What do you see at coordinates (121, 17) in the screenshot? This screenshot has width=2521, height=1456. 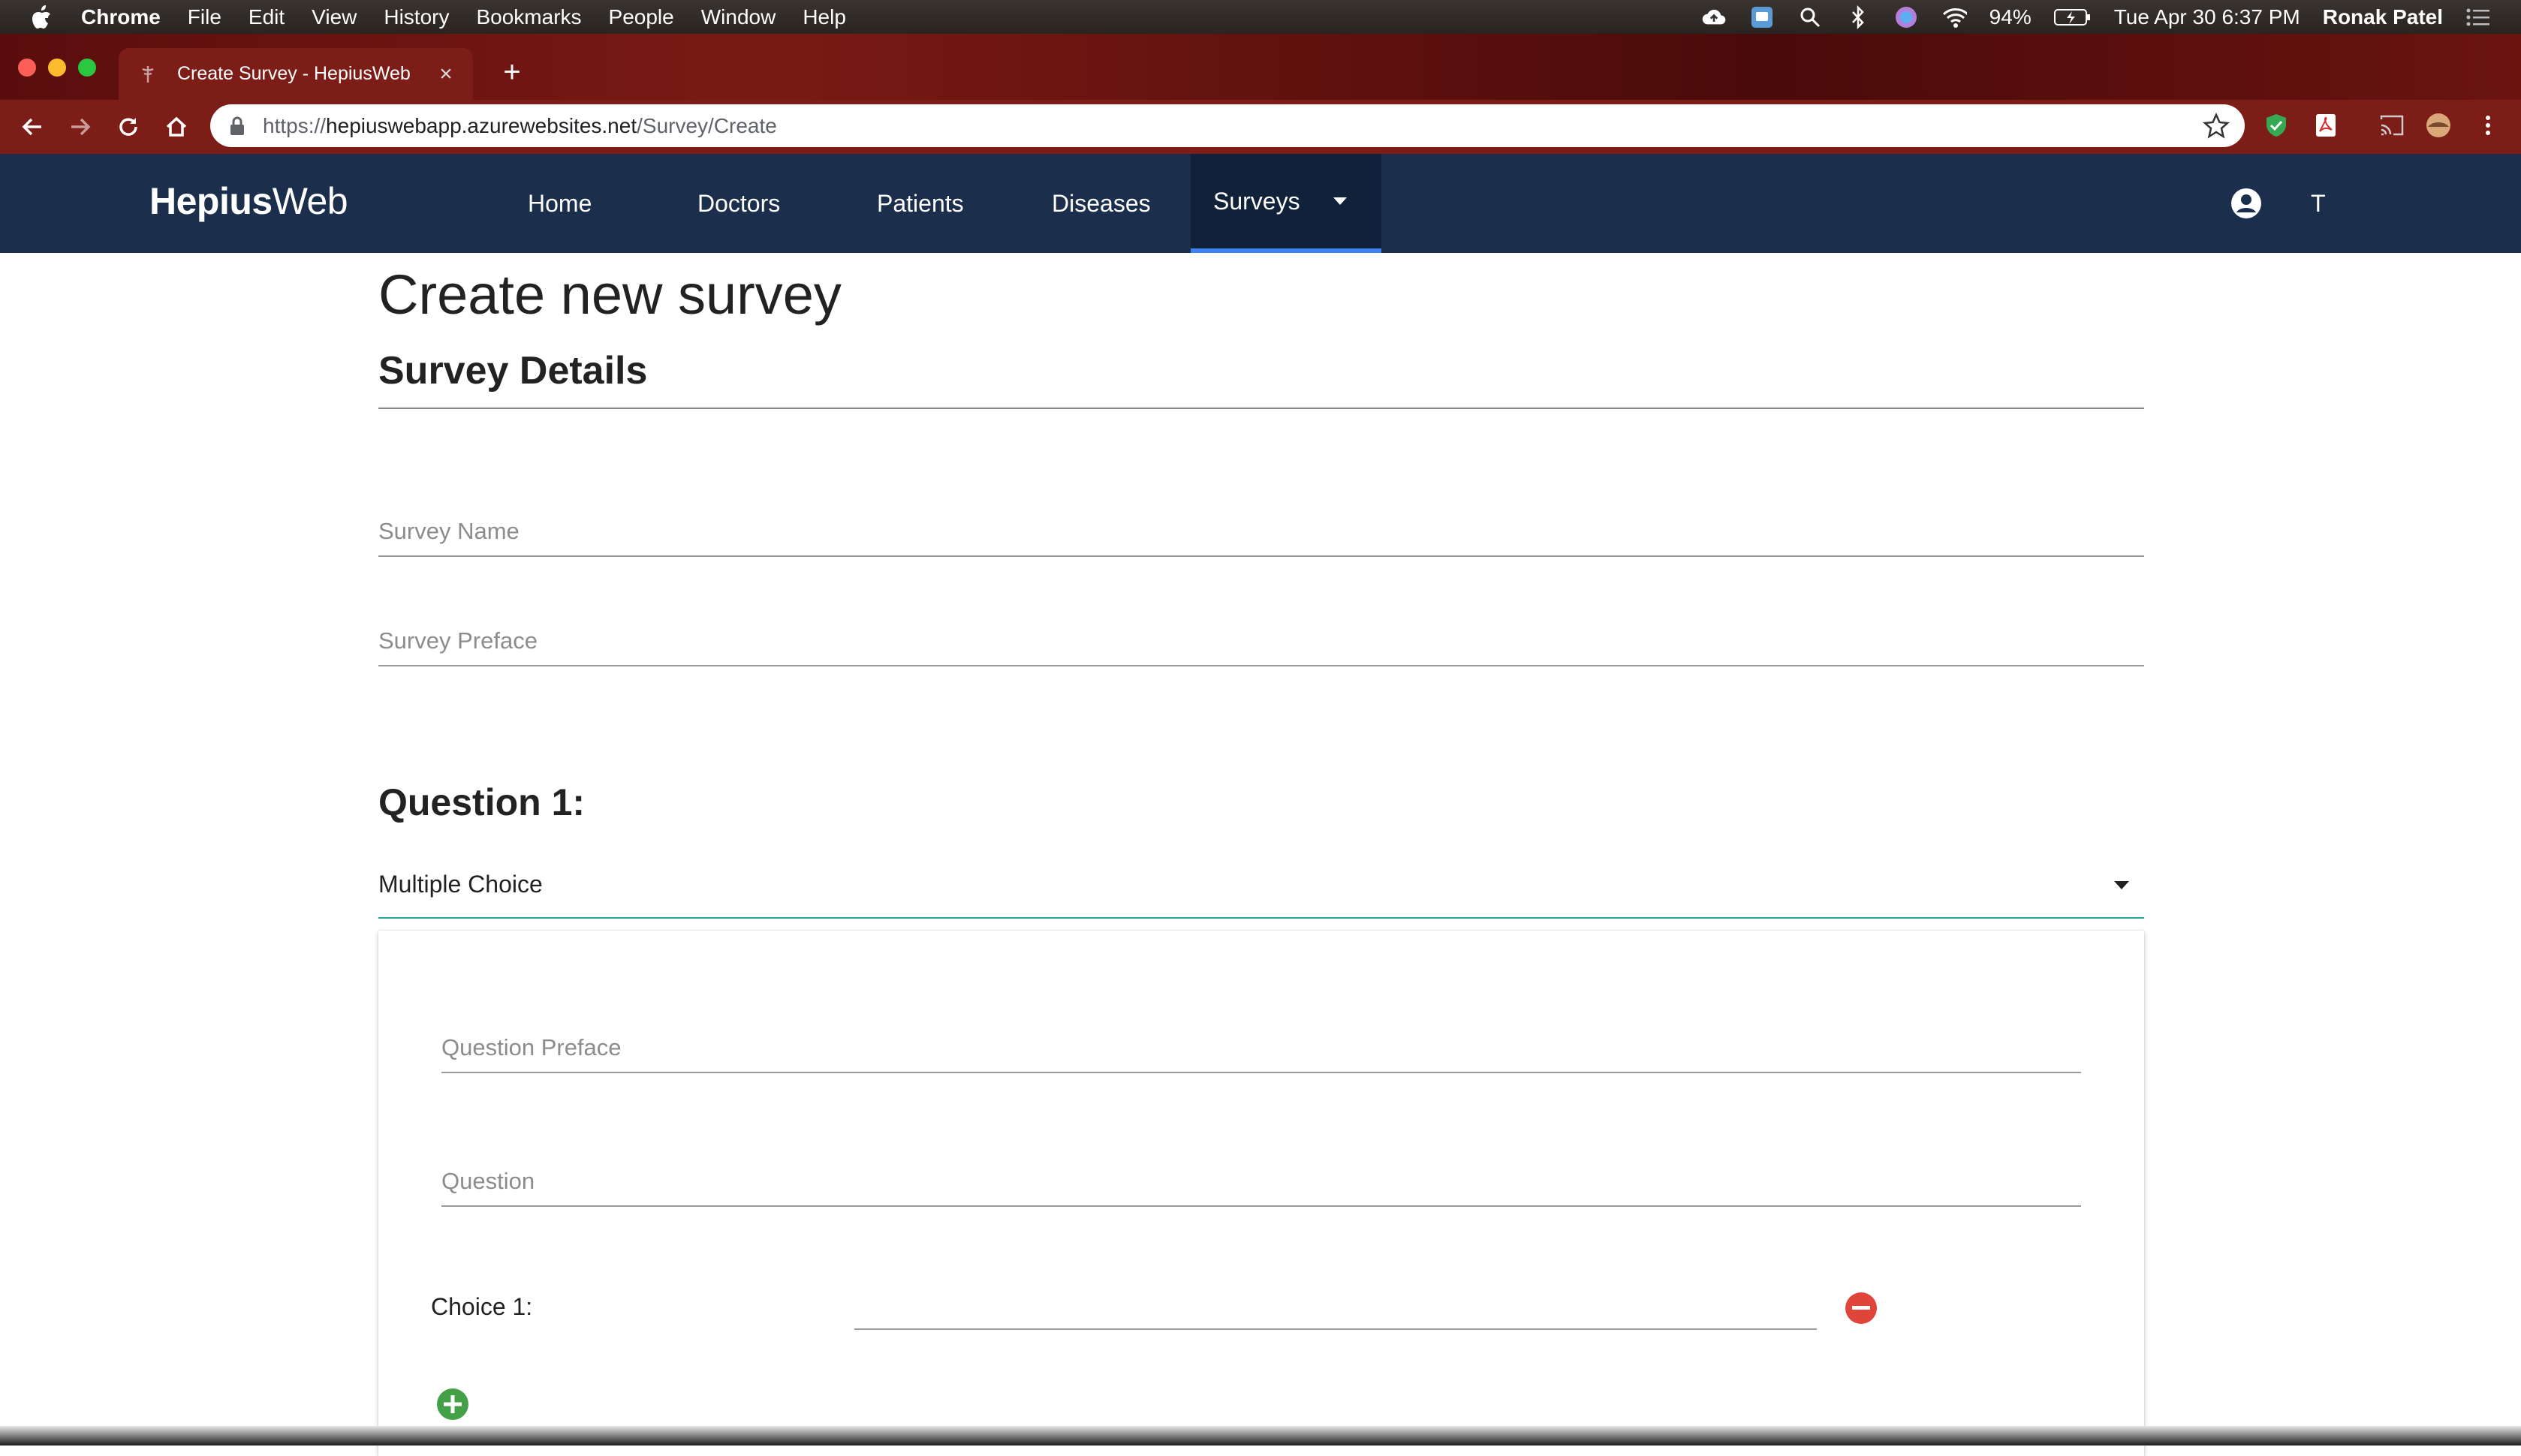 I see `menu-app-name: Chrome` at bounding box center [121, 17].